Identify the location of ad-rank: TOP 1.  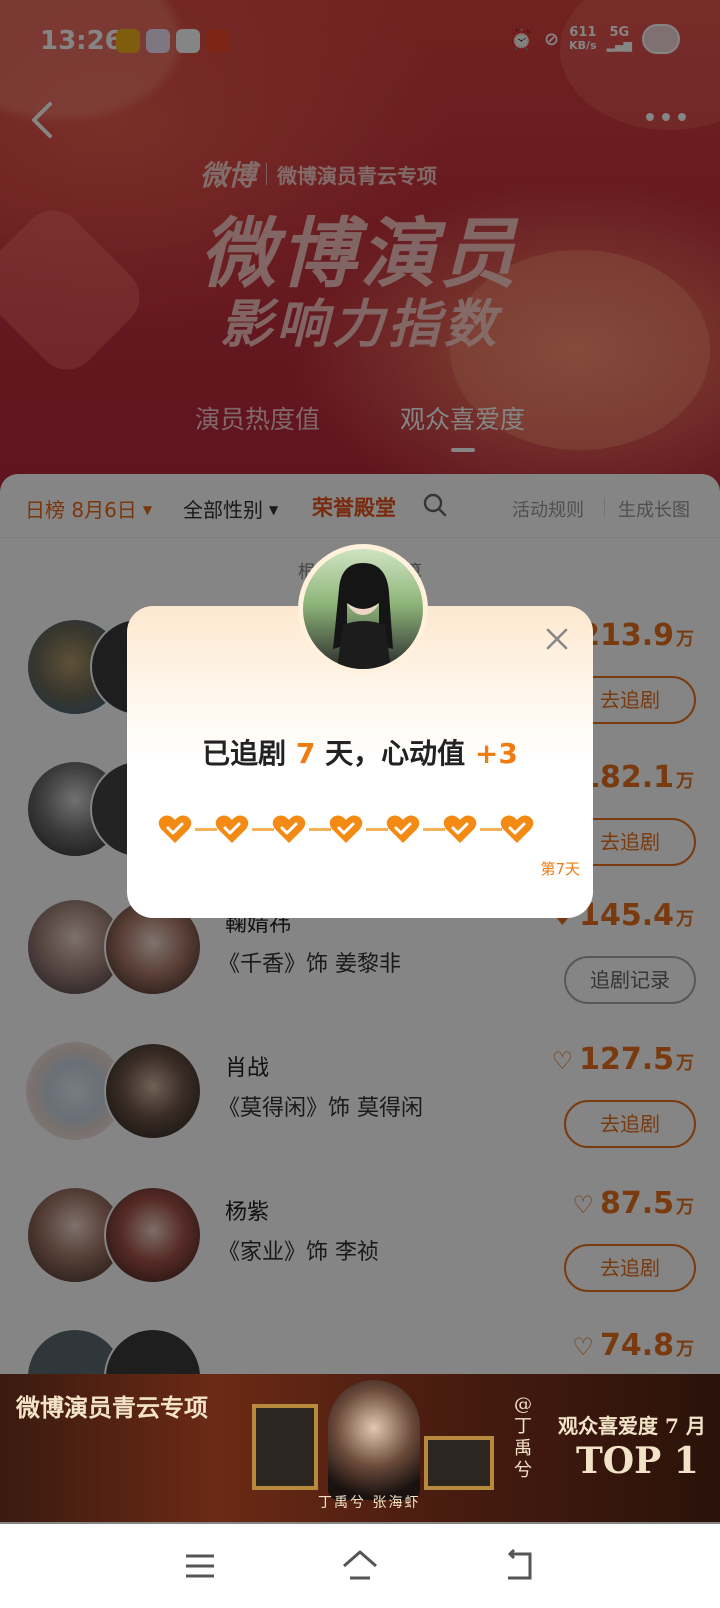
(637, 1461).